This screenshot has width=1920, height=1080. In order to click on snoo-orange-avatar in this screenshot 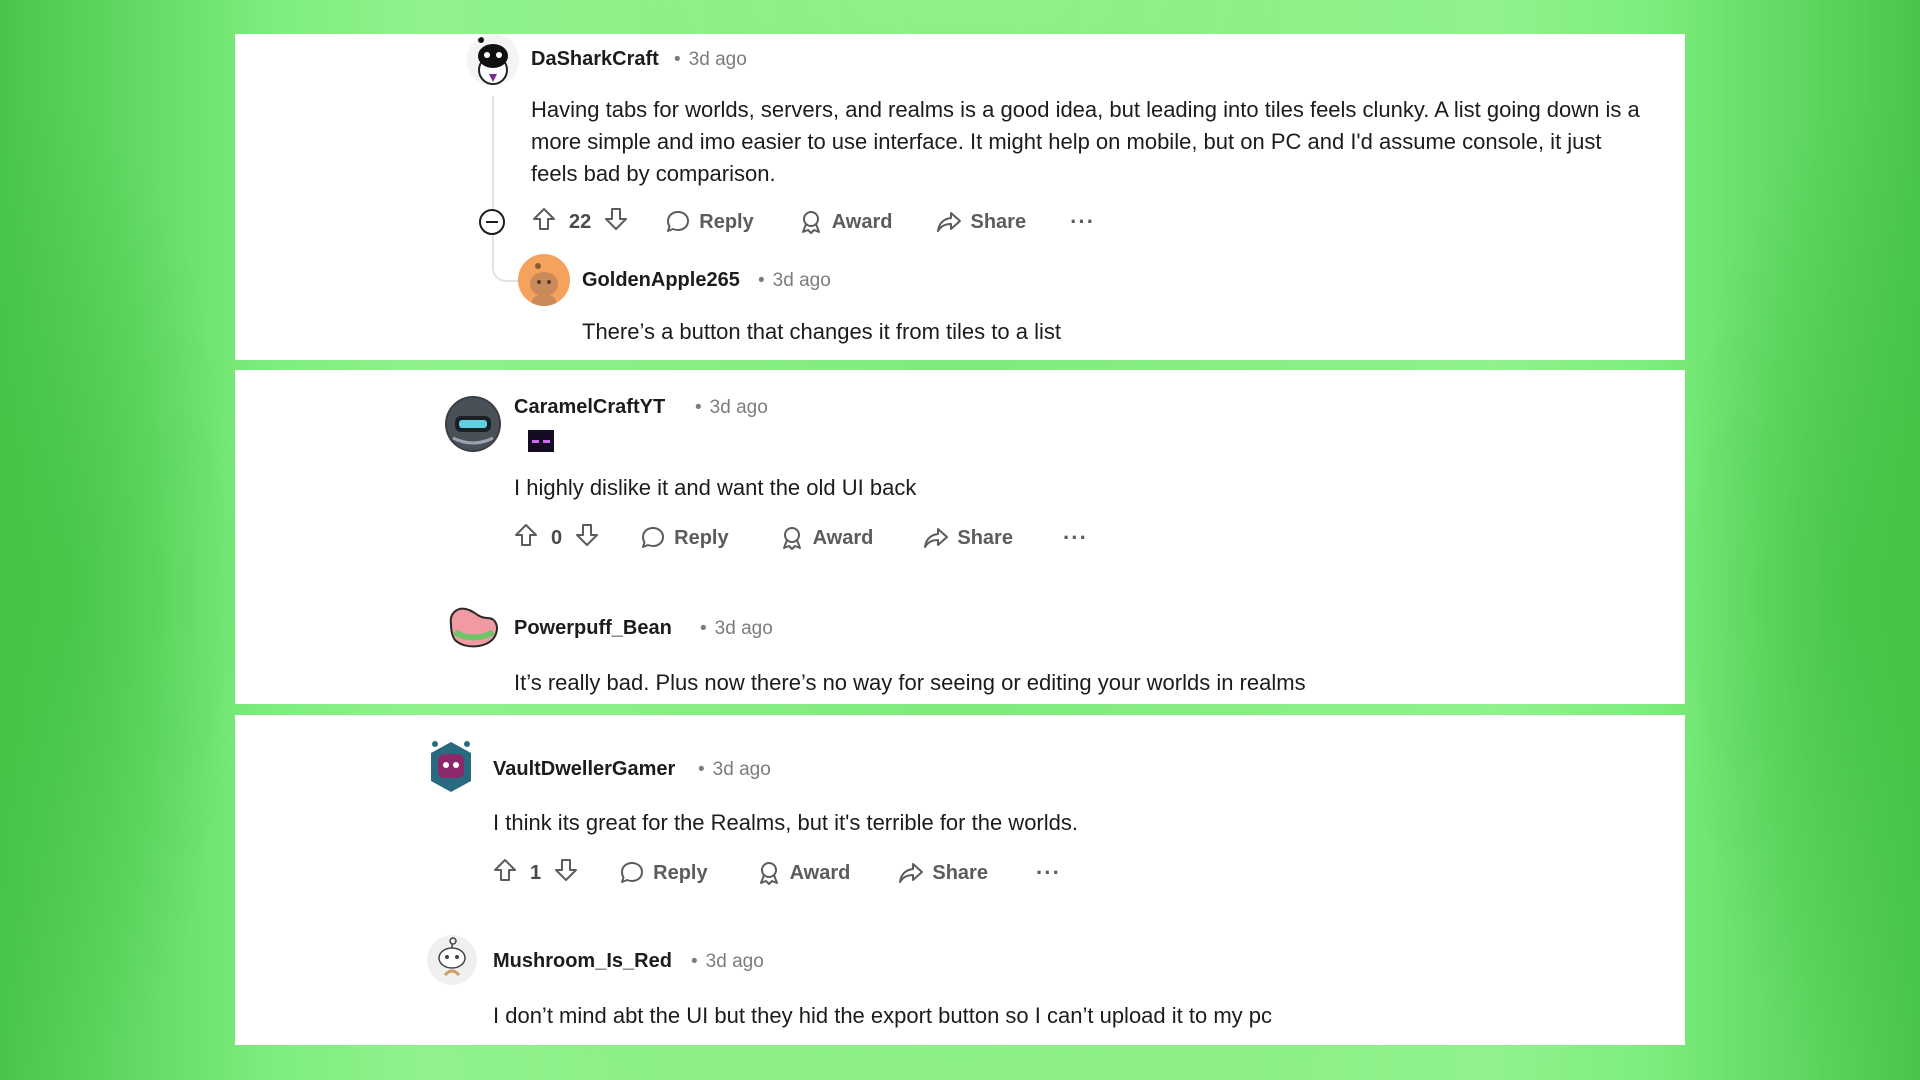, I will do `click(544, 280)`.